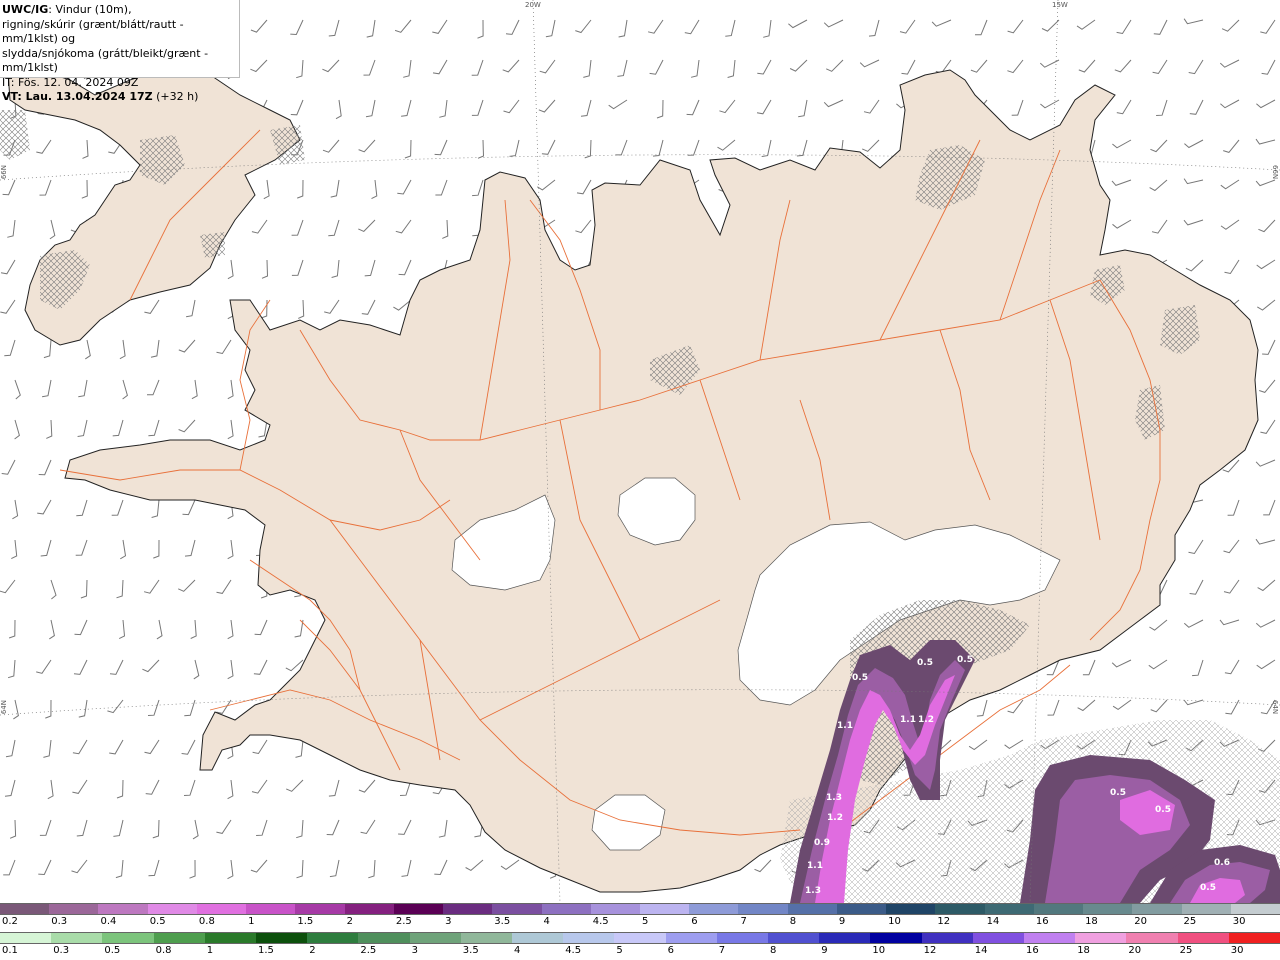  I want to click on lat-label-64n-left: 64N, so click(4, 707).